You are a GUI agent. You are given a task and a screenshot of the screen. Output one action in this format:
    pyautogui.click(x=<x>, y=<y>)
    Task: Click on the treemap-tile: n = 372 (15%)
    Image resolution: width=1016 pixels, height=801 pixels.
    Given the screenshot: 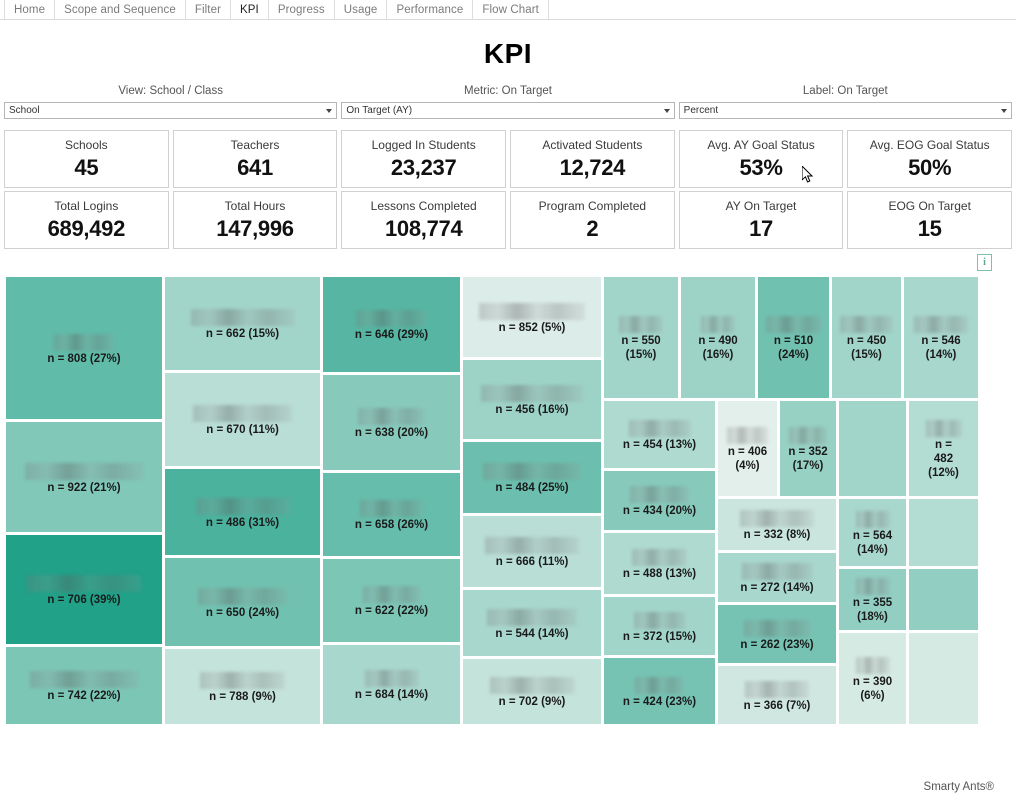 What is the action you would take?
    pyautogui.click(x=659, y=626)
    